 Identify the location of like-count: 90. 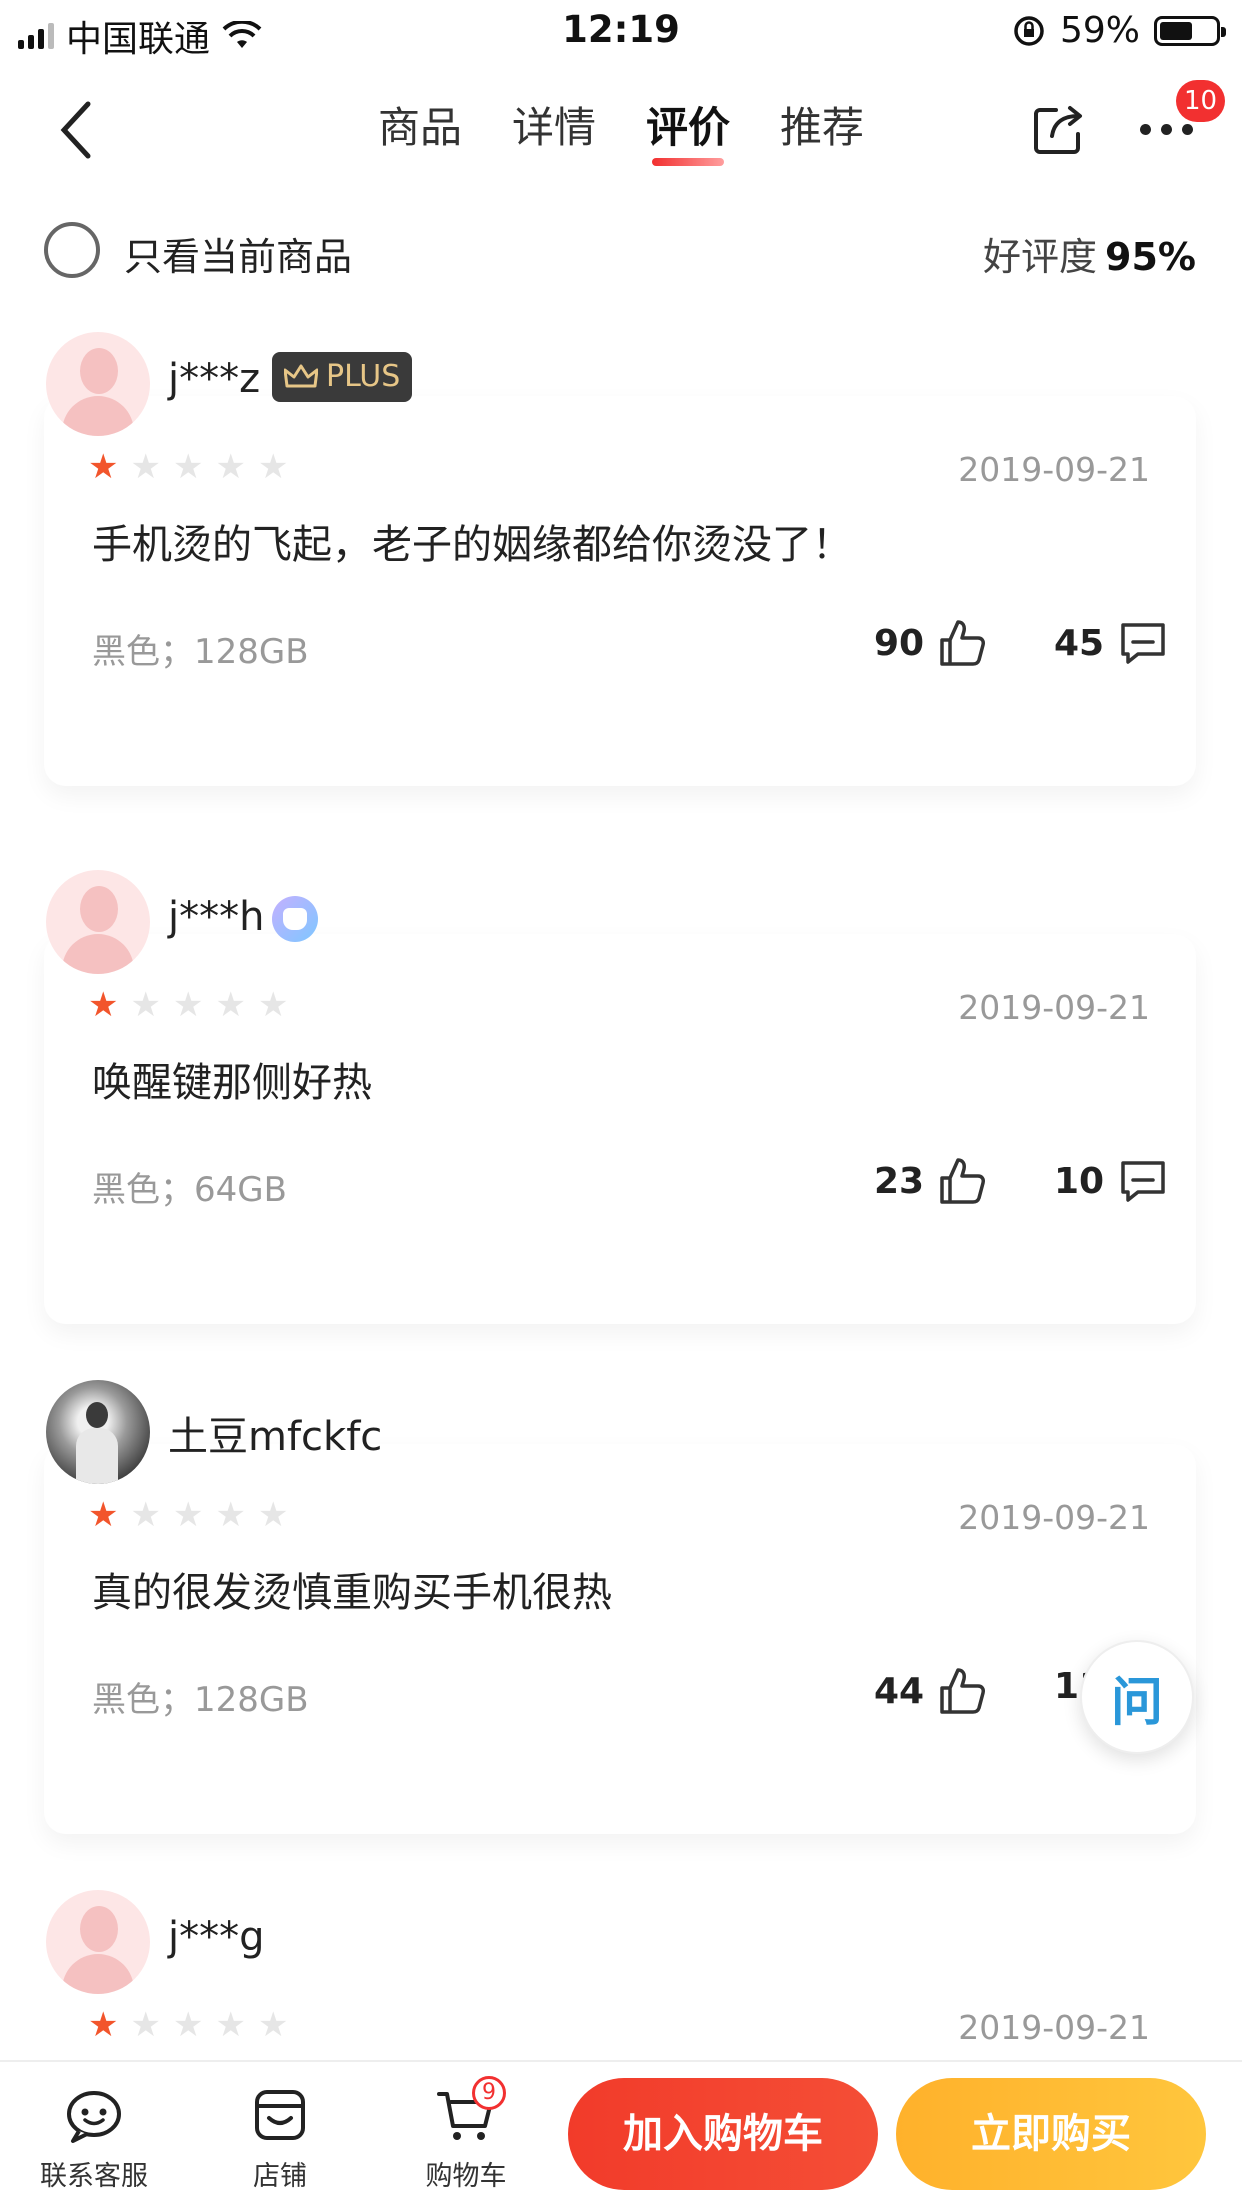
(899, 643).